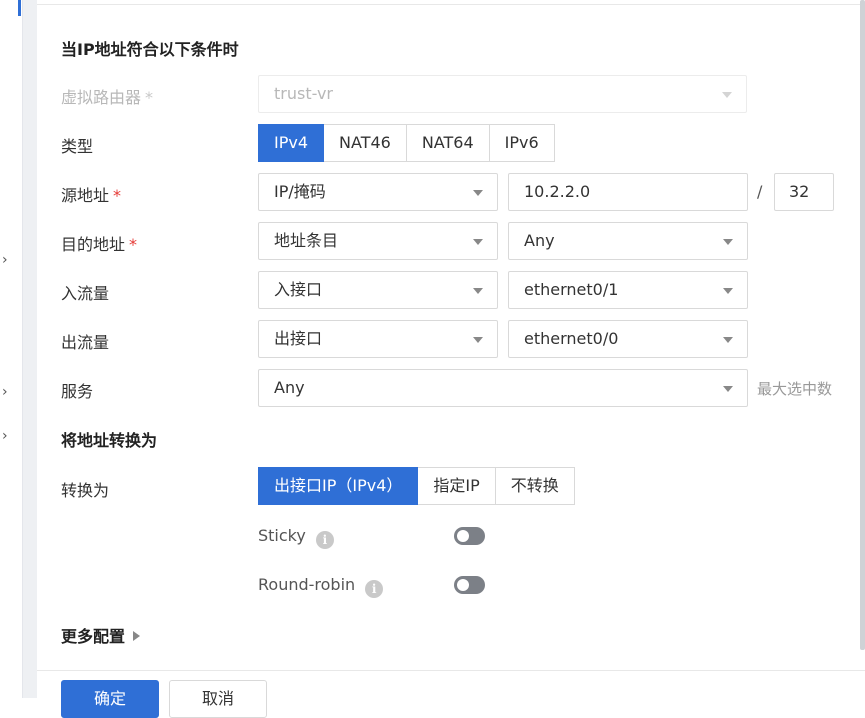 This screenshot has height=718, width=865. What do you see at coordinates (469, 585) in the screenshot?
I see `round-robin-toggle` at bounding box center [469, 585].